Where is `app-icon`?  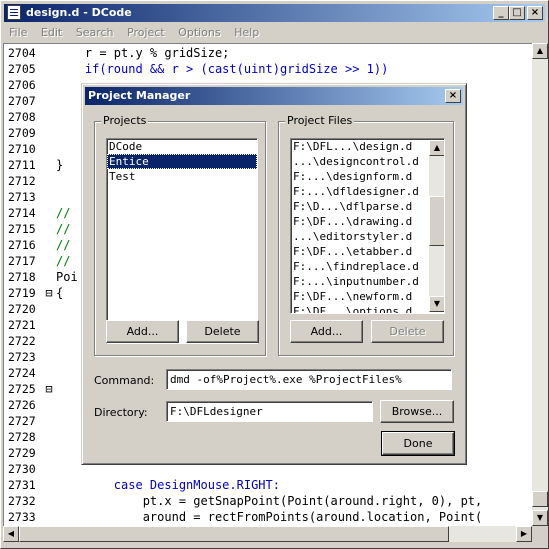 app-icon is located at coordinates (14, 12).